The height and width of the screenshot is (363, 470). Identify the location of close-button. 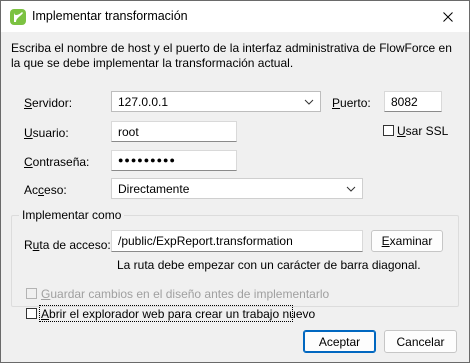
(448, 16).